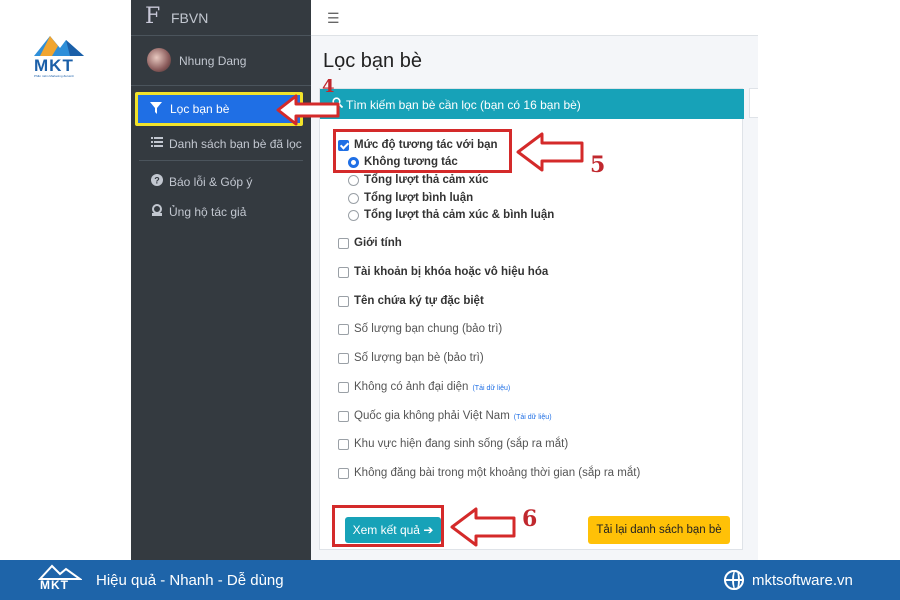  I want to click on footer-website: mktsoftware.vn, so click(802, 580).